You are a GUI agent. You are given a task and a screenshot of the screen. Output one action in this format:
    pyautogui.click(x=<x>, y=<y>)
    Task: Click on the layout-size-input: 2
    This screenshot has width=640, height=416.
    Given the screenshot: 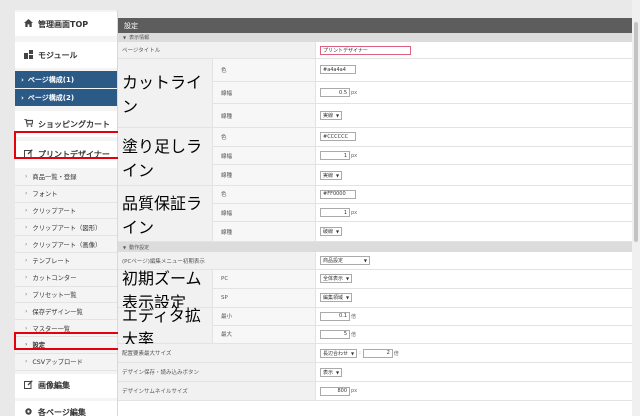 What is the action you would take?
    pyautogui.click(x=377, y=353)
    